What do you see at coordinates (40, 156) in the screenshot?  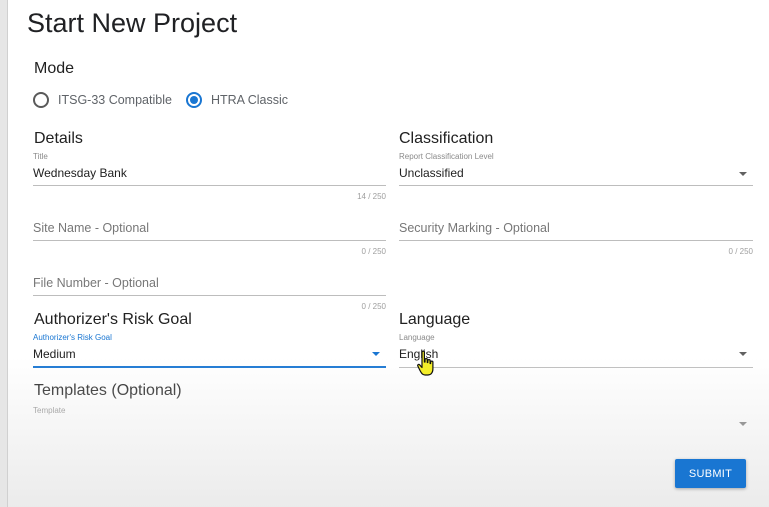 I see `title-field-label: Title` at bounding box center [40, 156].